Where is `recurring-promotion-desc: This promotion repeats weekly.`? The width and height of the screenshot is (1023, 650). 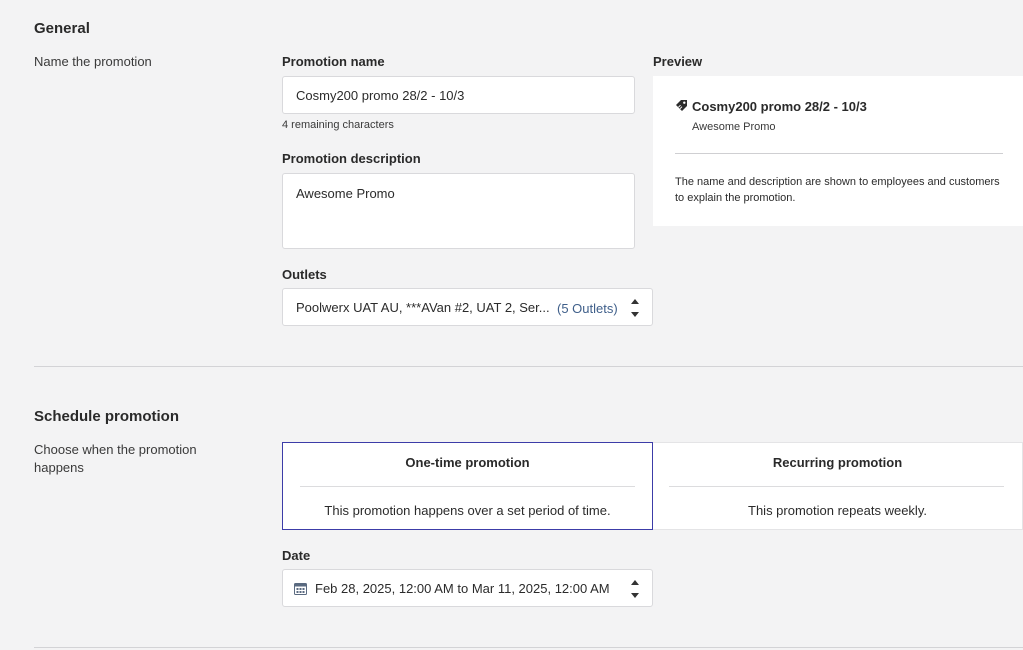
recurring-promotion-desc: This promotion repeats weekly. is located at coordinates (837, 510).